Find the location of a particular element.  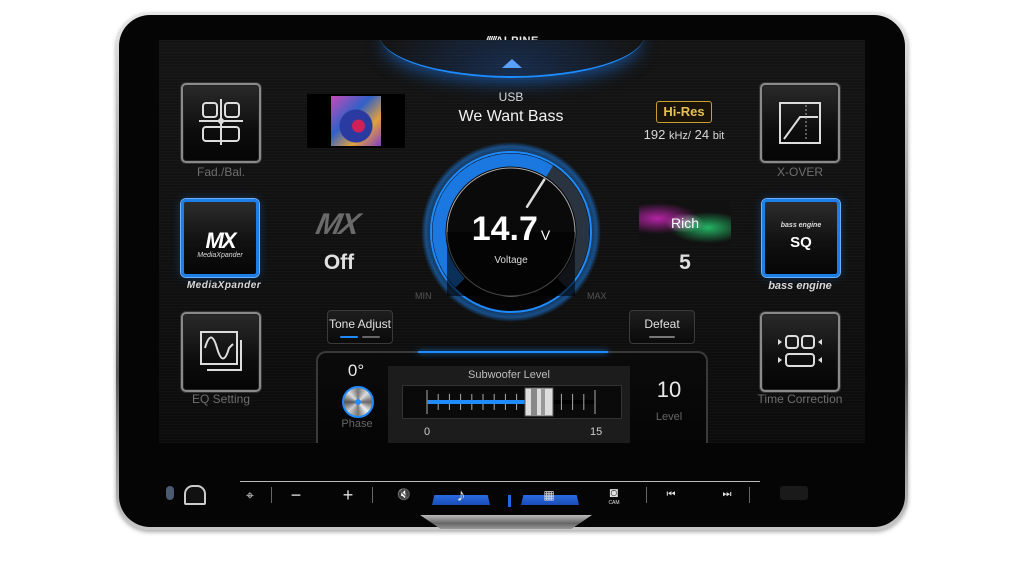

eq-wave-icon is located at coordinates (221, 351).